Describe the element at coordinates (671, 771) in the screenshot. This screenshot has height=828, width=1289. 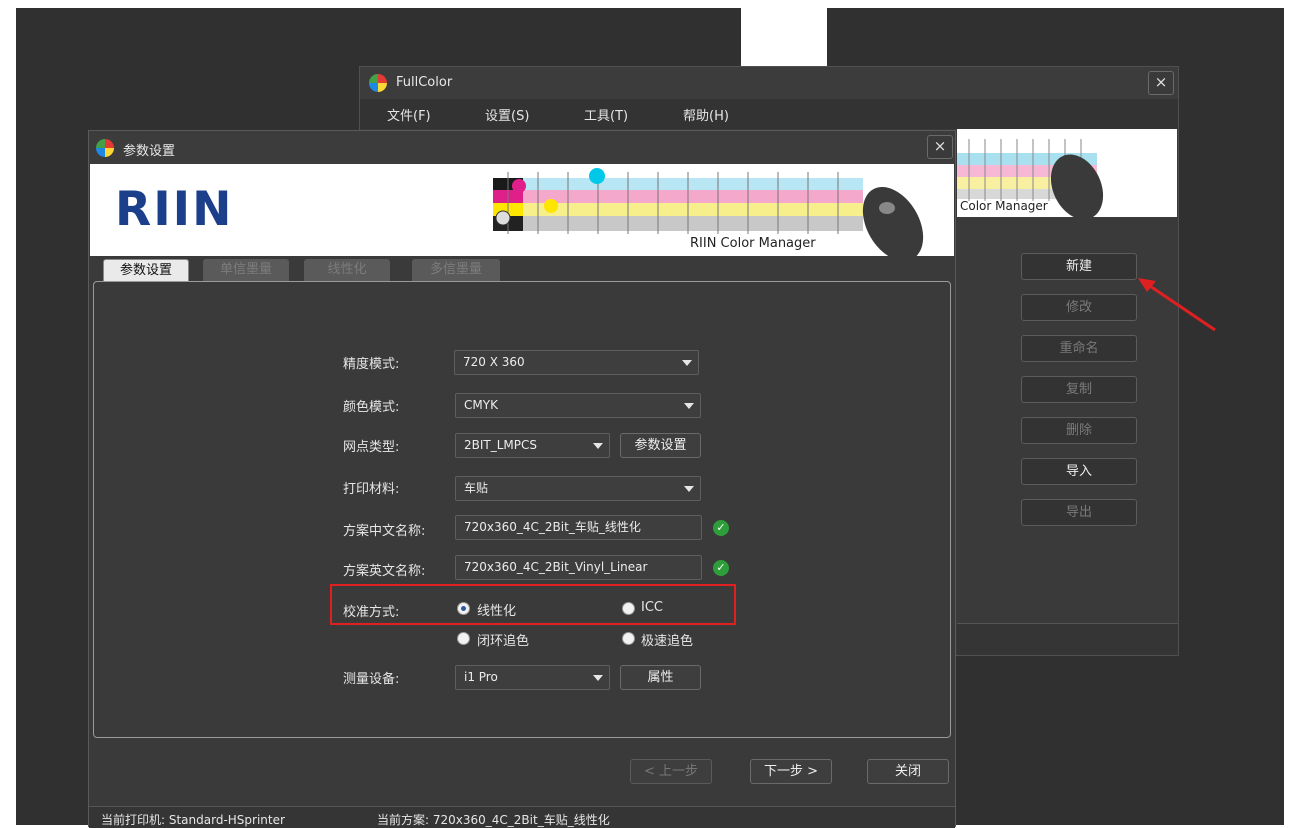
I see `prev-step-button: < 上一步` at that location.